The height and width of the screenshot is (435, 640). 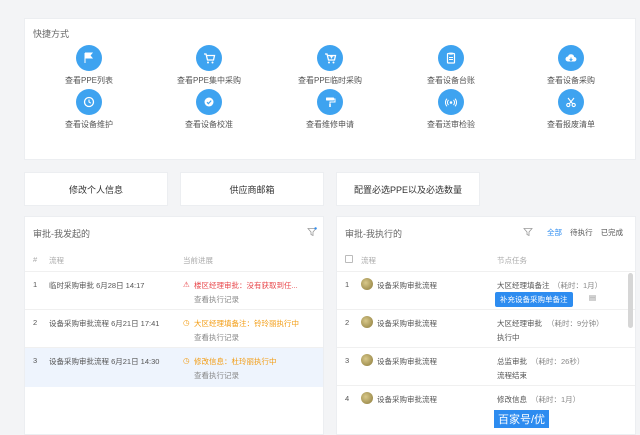 What do you see at coordinates (330, 102) in the screenshot?
I see `paint-roller-icon` at bounding box center [330, 102].